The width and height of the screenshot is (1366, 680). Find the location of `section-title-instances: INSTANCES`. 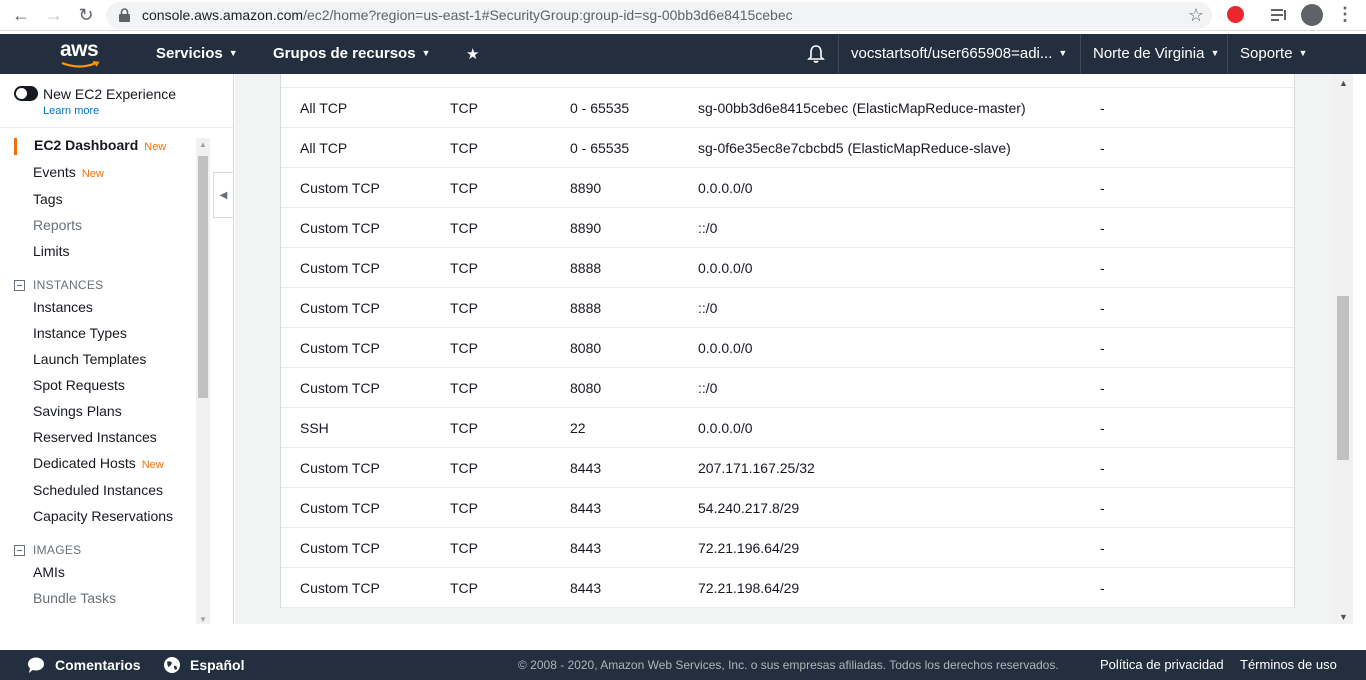

section-title-instances: INSTANCES is located at coordinates (68, 285).